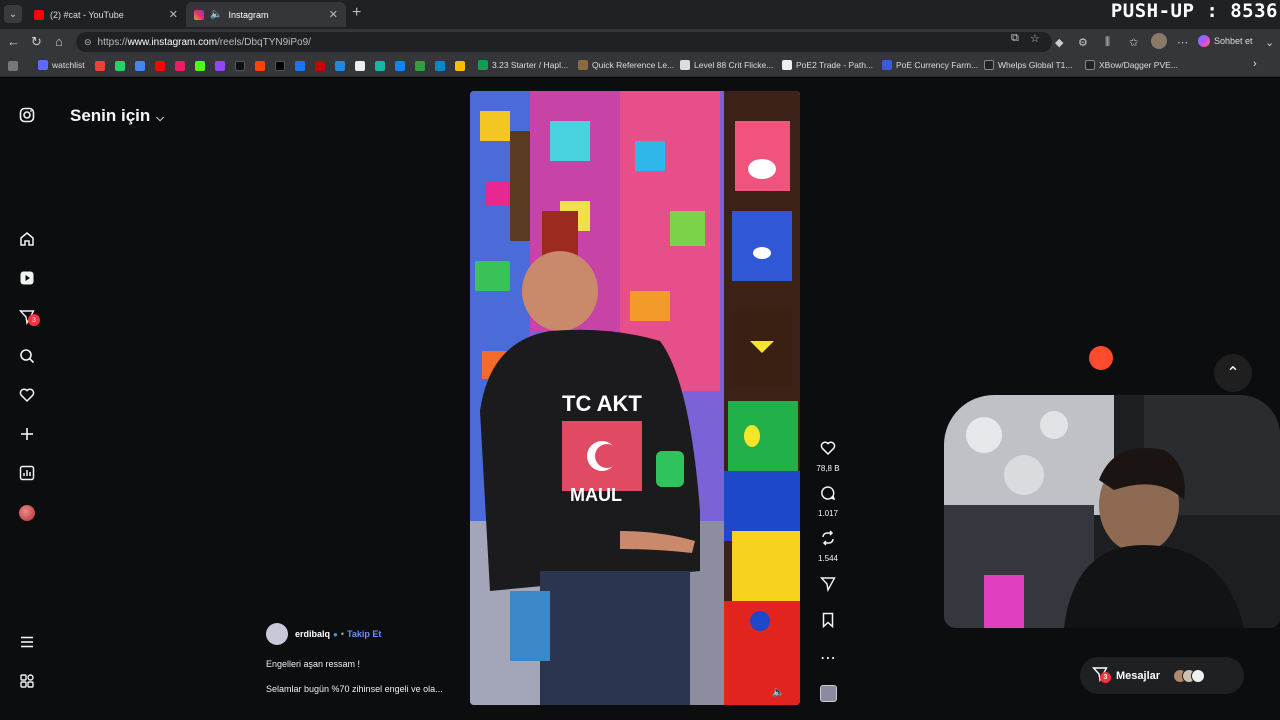 This screenshot has height=720, width=1280. What do you see at coordinates (13, 14) in the screenshot?
I see `tab-search-button: ⌄` at bounding box center [13, 14].